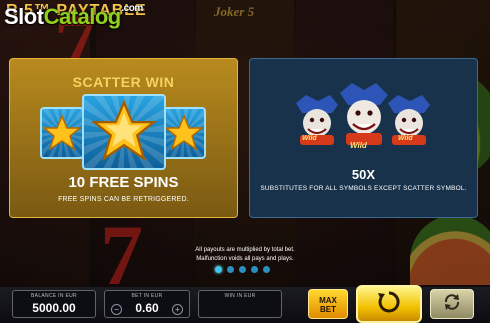 The image size is (490, 323). I want to click on scatter-tile-main, so click(124, 132).